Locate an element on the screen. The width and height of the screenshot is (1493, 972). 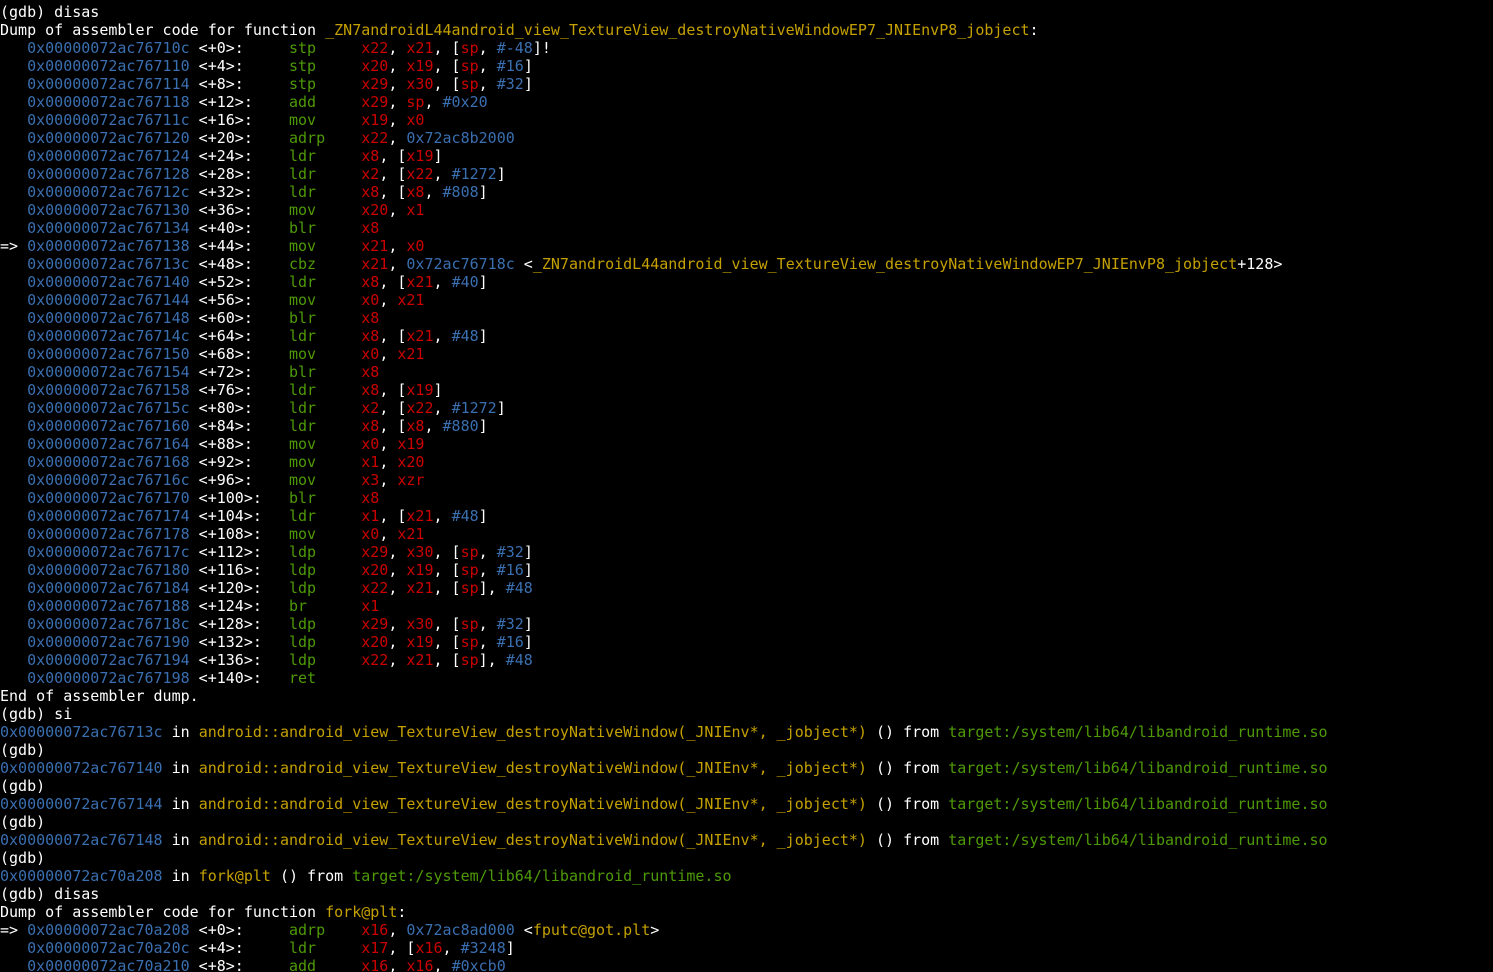
gdb-prompt: (gdb) si is located at coordinates (36, 714).